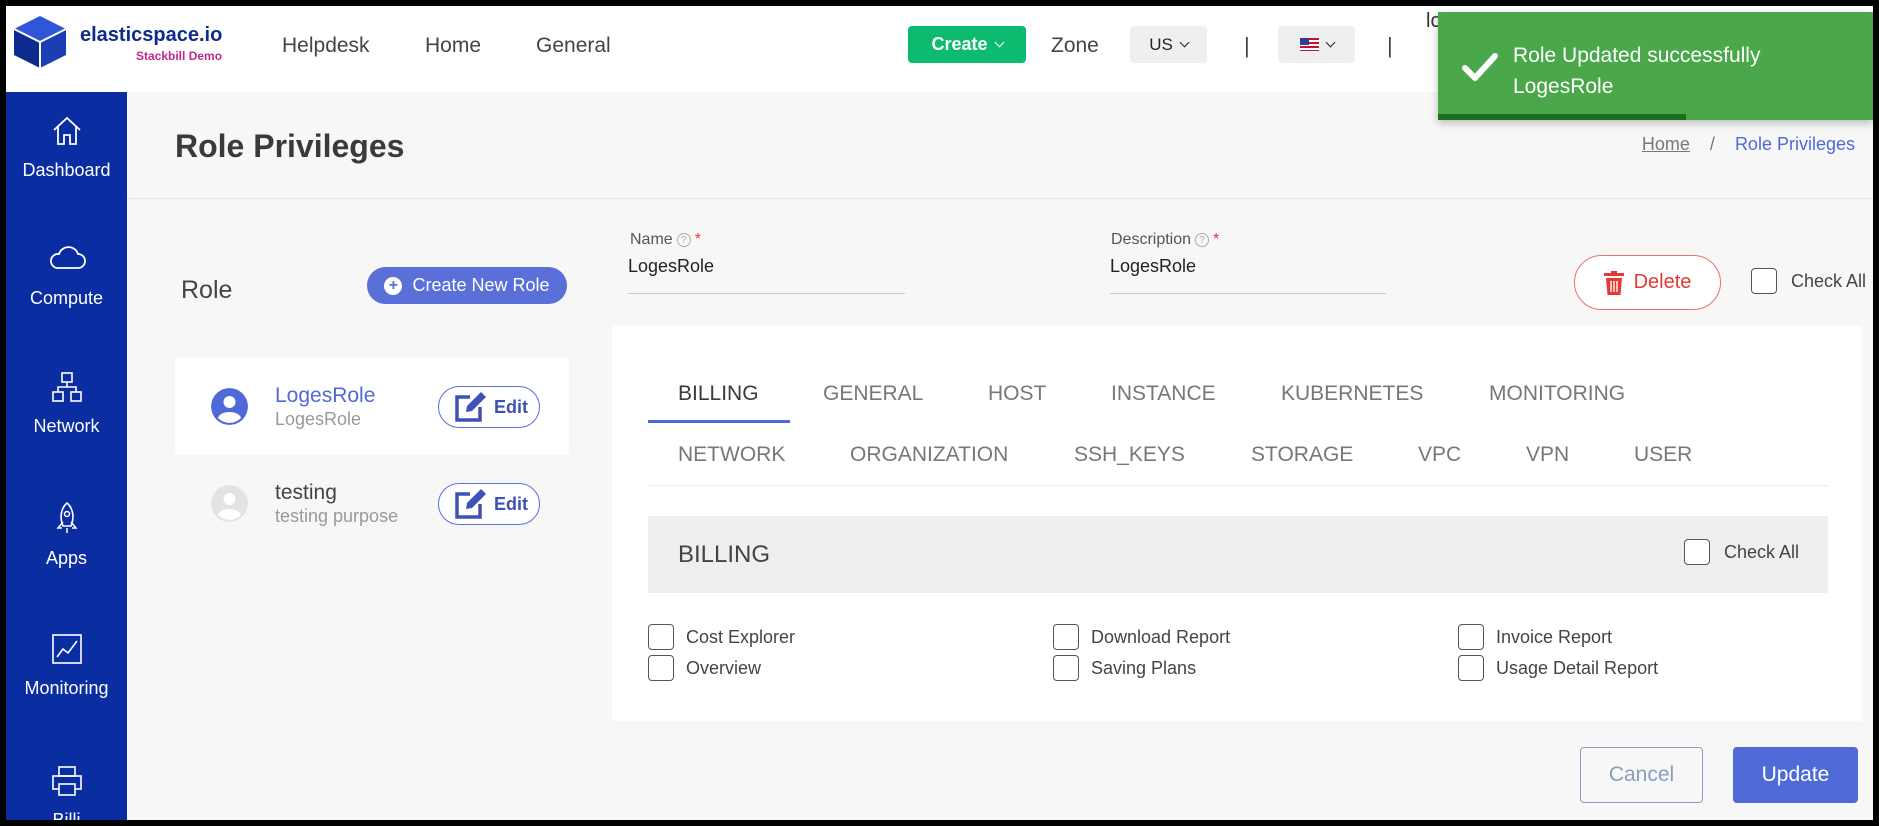 The image size is (1879, 826). I want to click on tab-divider, so click(1238, 485).